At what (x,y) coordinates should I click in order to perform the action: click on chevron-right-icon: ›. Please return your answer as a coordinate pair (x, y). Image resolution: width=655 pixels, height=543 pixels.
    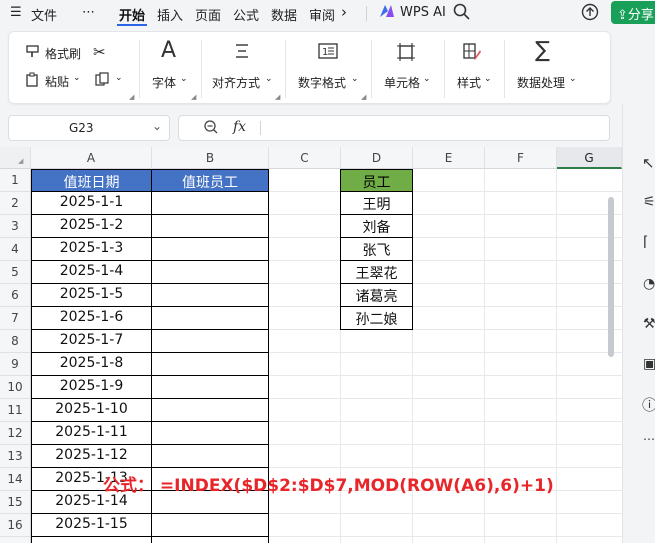
    Looking at the image, I should click on (344, 12).